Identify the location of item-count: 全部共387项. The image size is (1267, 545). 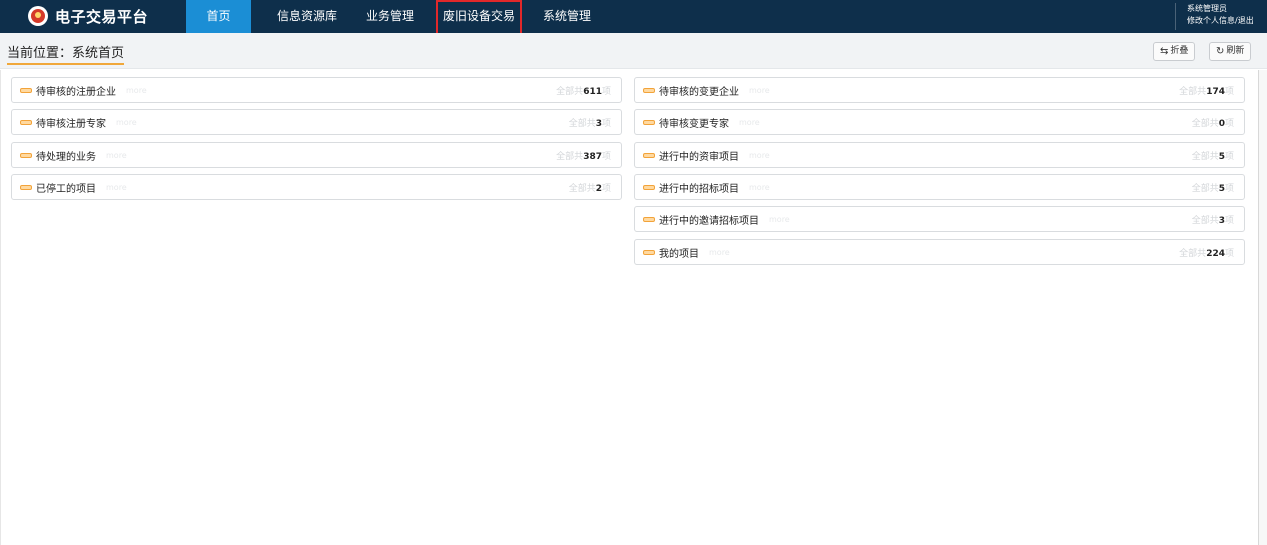
(583, 157).